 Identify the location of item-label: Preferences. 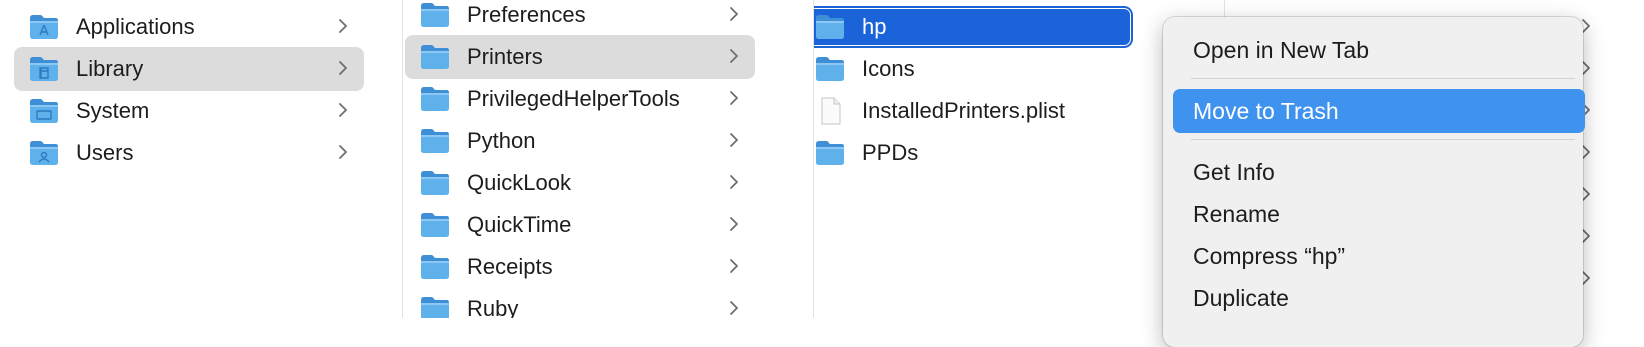
(526, 14).